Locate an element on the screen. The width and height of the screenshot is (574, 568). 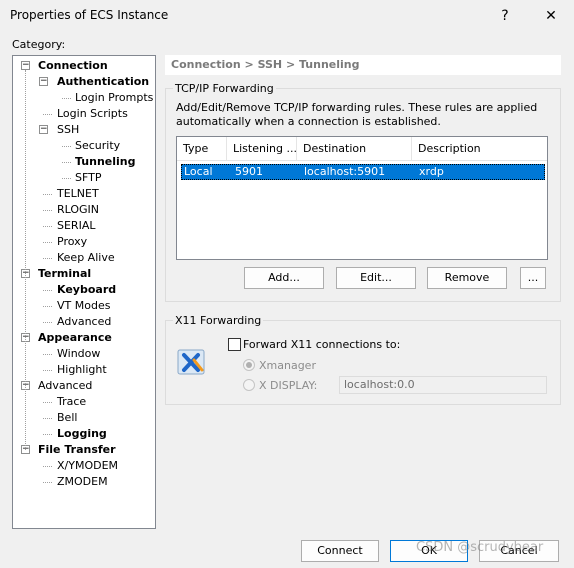
tree-item-terminal: Terminal is located at coordinates (64, 274).